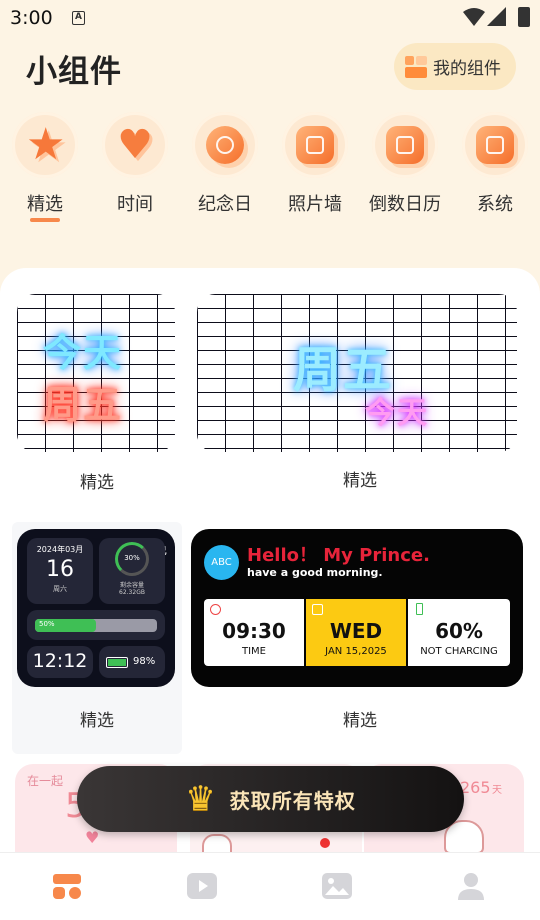 This screenshot has width=540, height=920. What do you see at coordinates (83, 353) in the screenshot?
I see `neon-text-line1: 今天` at bounding box center [83, 353].